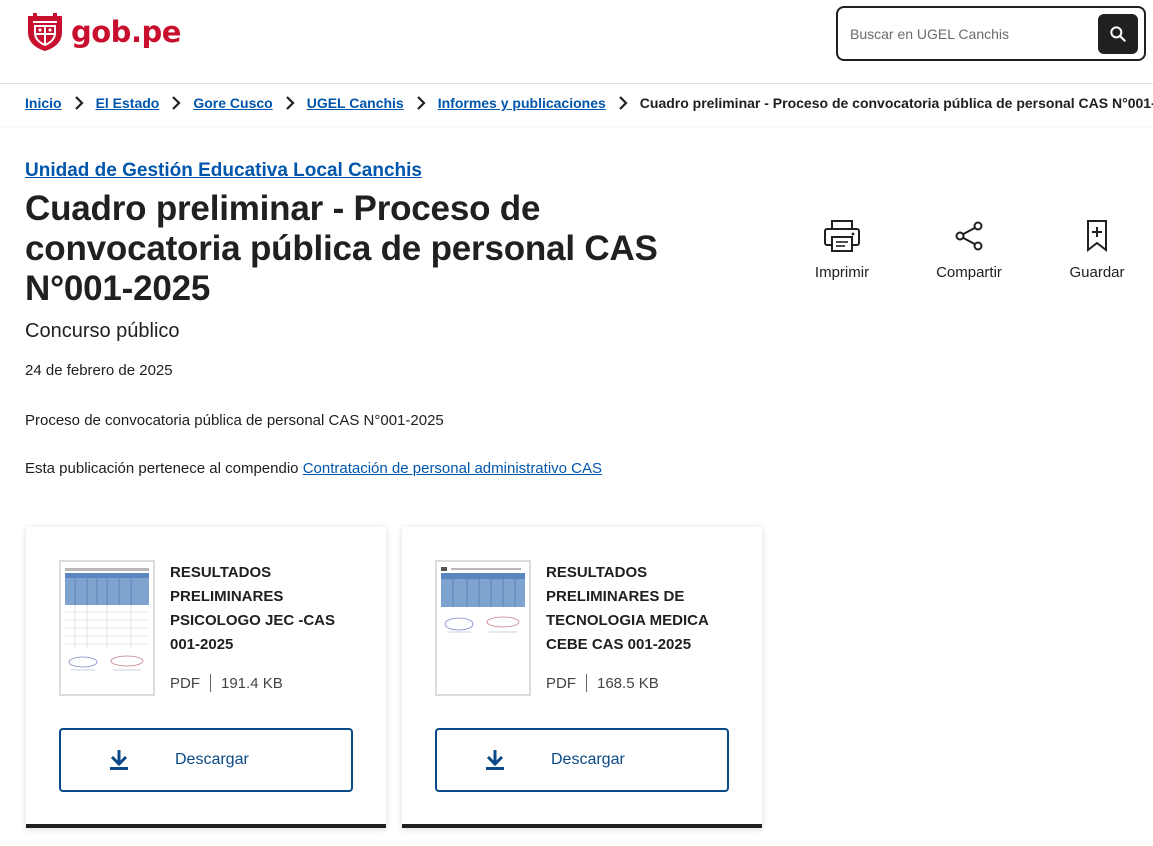 Image resolution: width=1153 pixels, height=846 pixels. What do you see at coordinates (252, 683) in the screenshot?
I see `document-size: 191.4 KB` at bounding box center [252, 683].